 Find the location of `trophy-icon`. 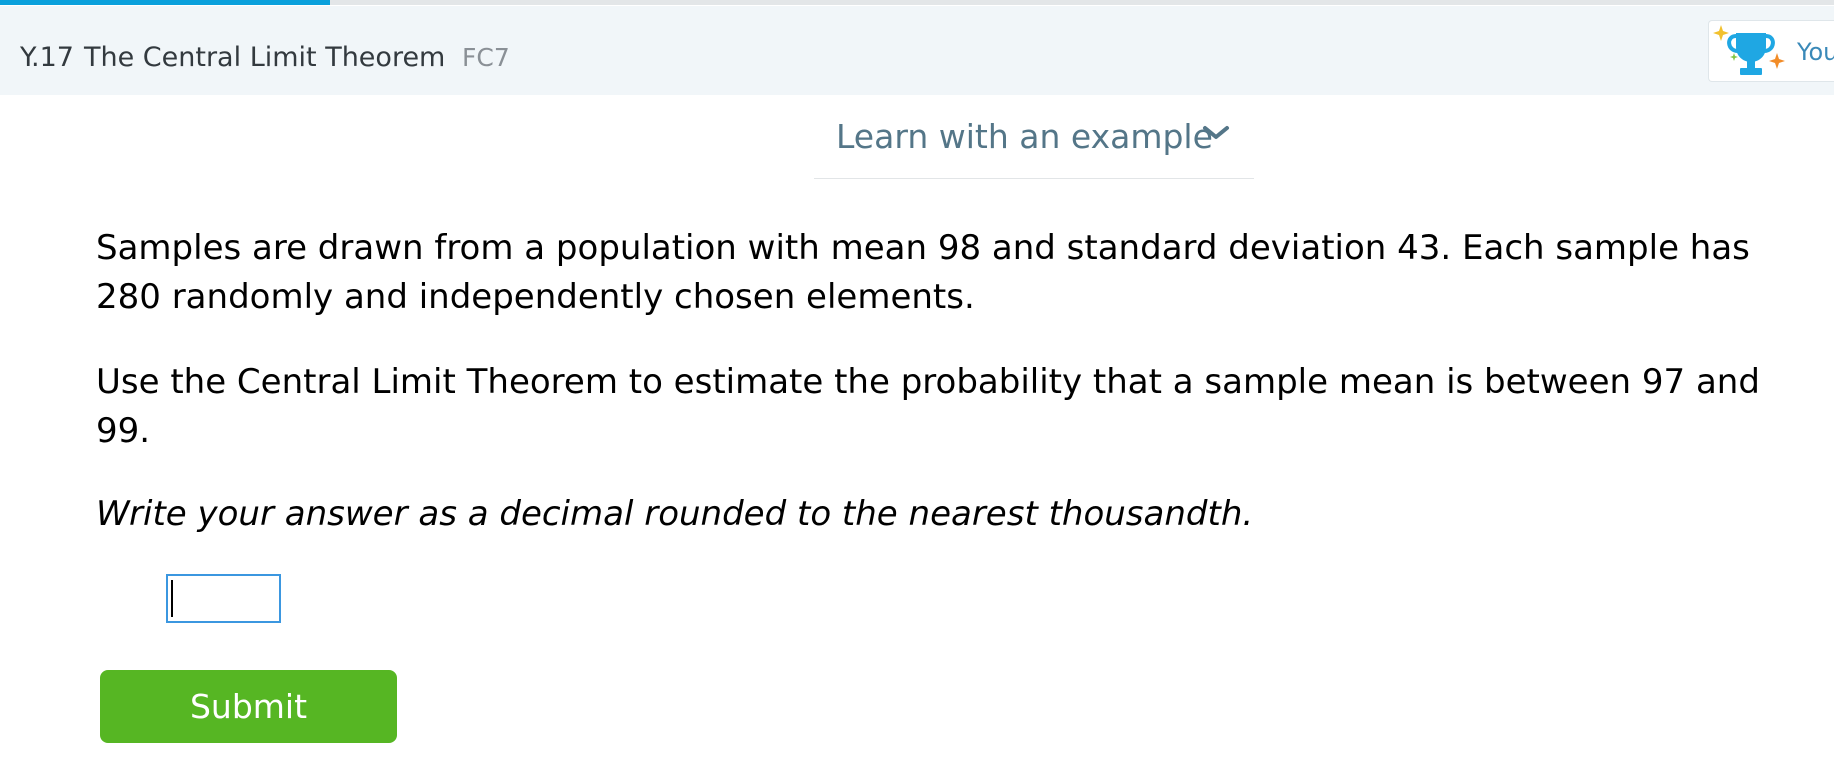

trophy-icon is located at coordinates (1749, 50).